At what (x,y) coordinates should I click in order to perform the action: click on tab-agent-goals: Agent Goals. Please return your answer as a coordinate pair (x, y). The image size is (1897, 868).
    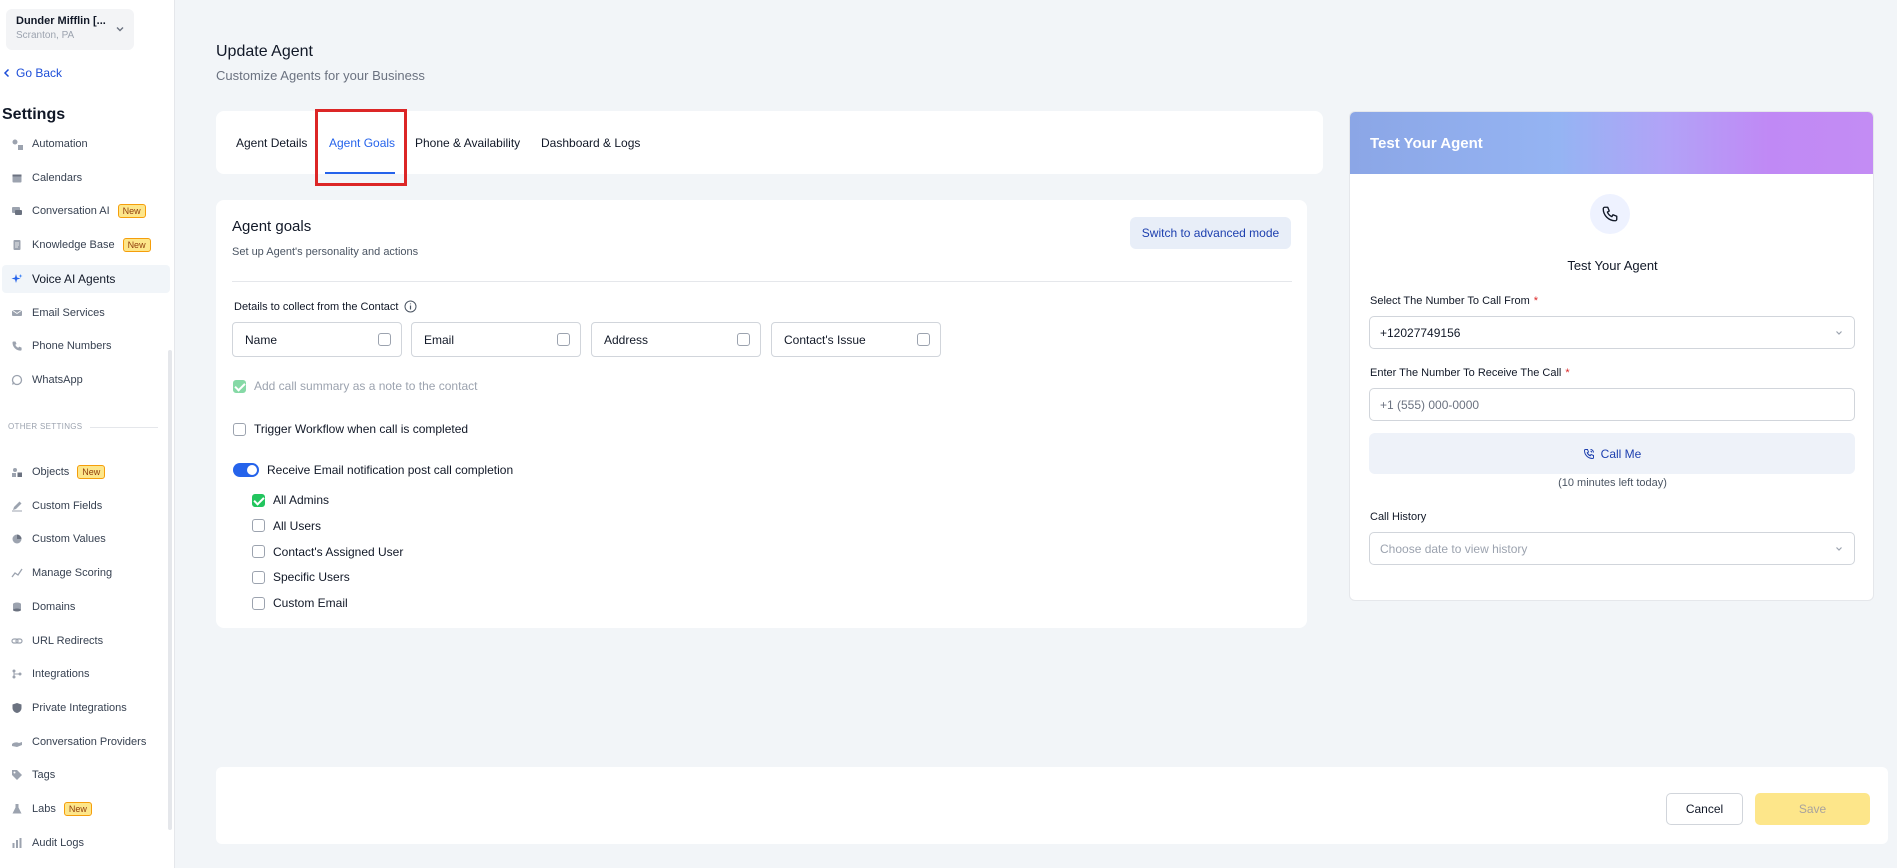
    Looking at the image, I should click on (362, 142).